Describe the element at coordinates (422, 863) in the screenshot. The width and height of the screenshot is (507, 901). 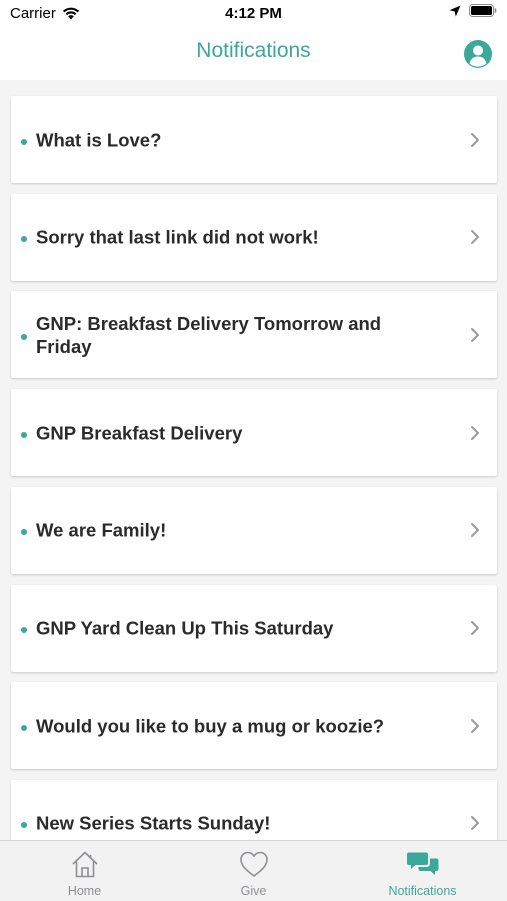
I see `chat-bubbles-icon` at that location.